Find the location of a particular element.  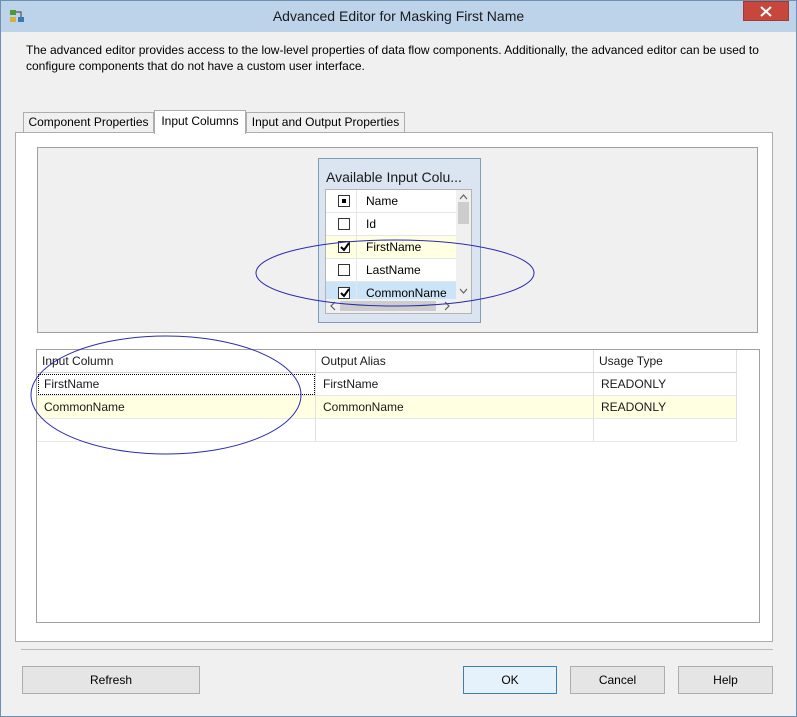

scroll-up-icon is located at coordinates (463, 197).